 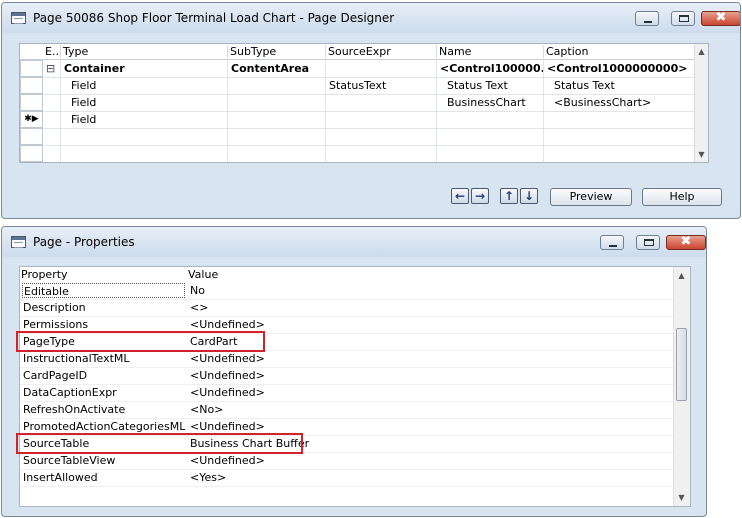 I want to click on cell-sourceexpr: StatusText, so click(x=380, y=85).